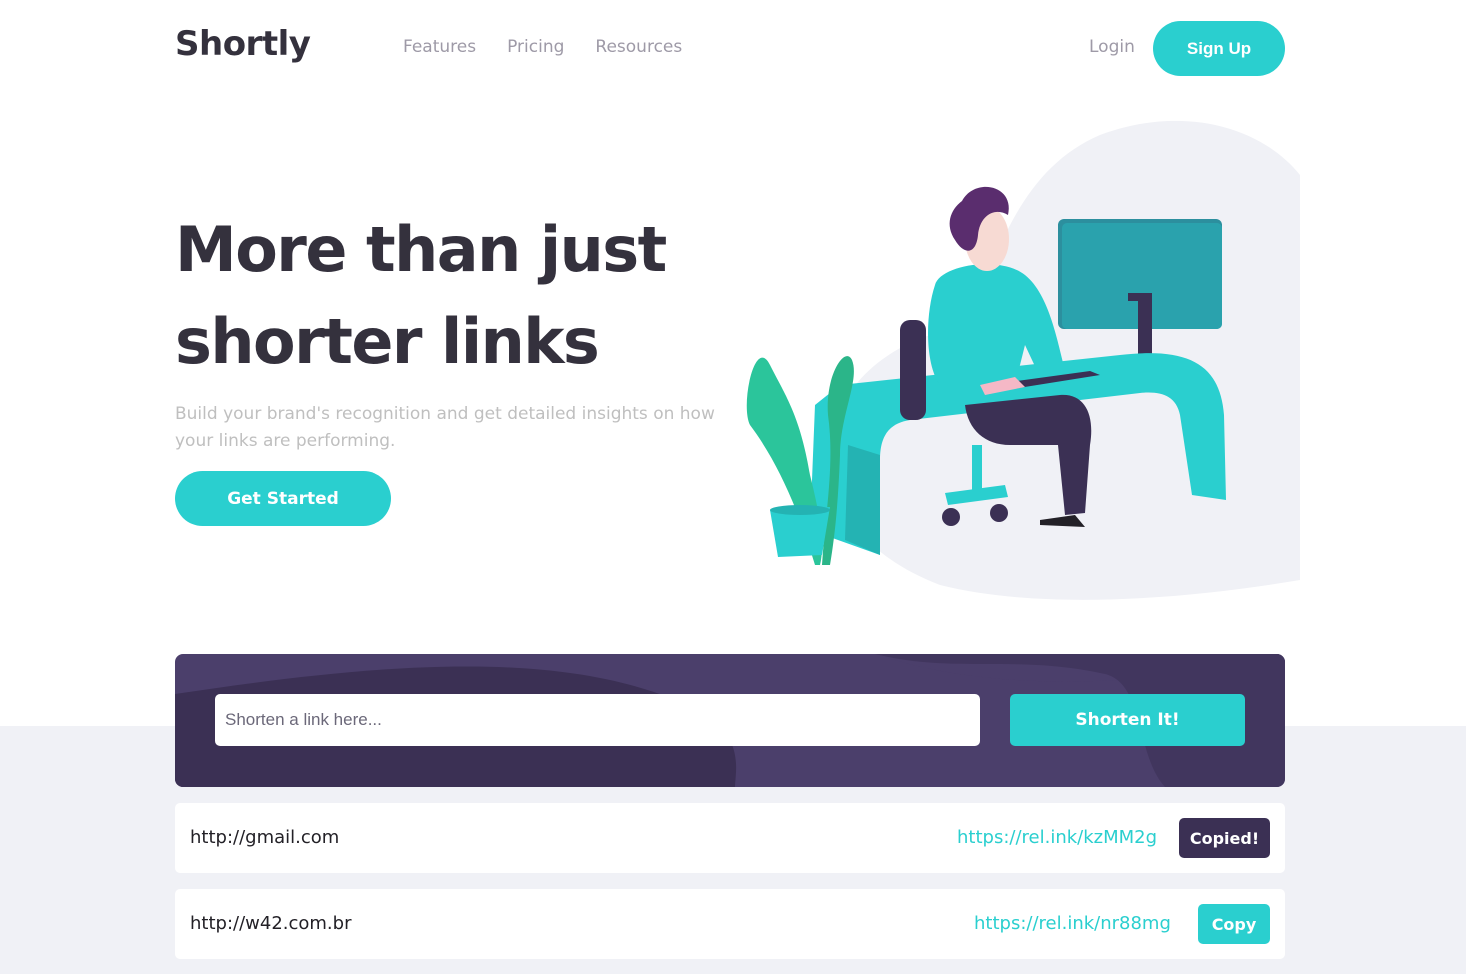  What do you see at coordinates (1234, 924) in the screenshot?
I see `copy-button: Copy` at bounding box center [1234, 924].